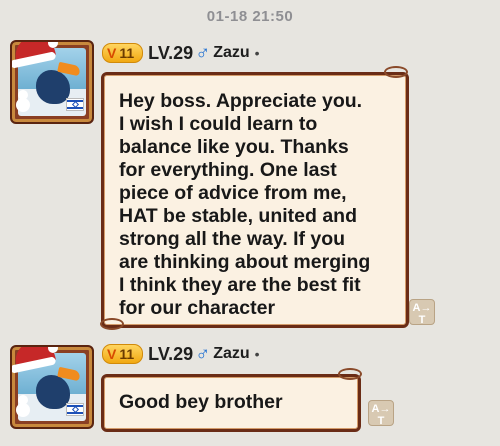 Image resolution: width=500 pixels, height=446 pixels. I want to click on timestamp: 01-18 21:50, so click(250, 16).